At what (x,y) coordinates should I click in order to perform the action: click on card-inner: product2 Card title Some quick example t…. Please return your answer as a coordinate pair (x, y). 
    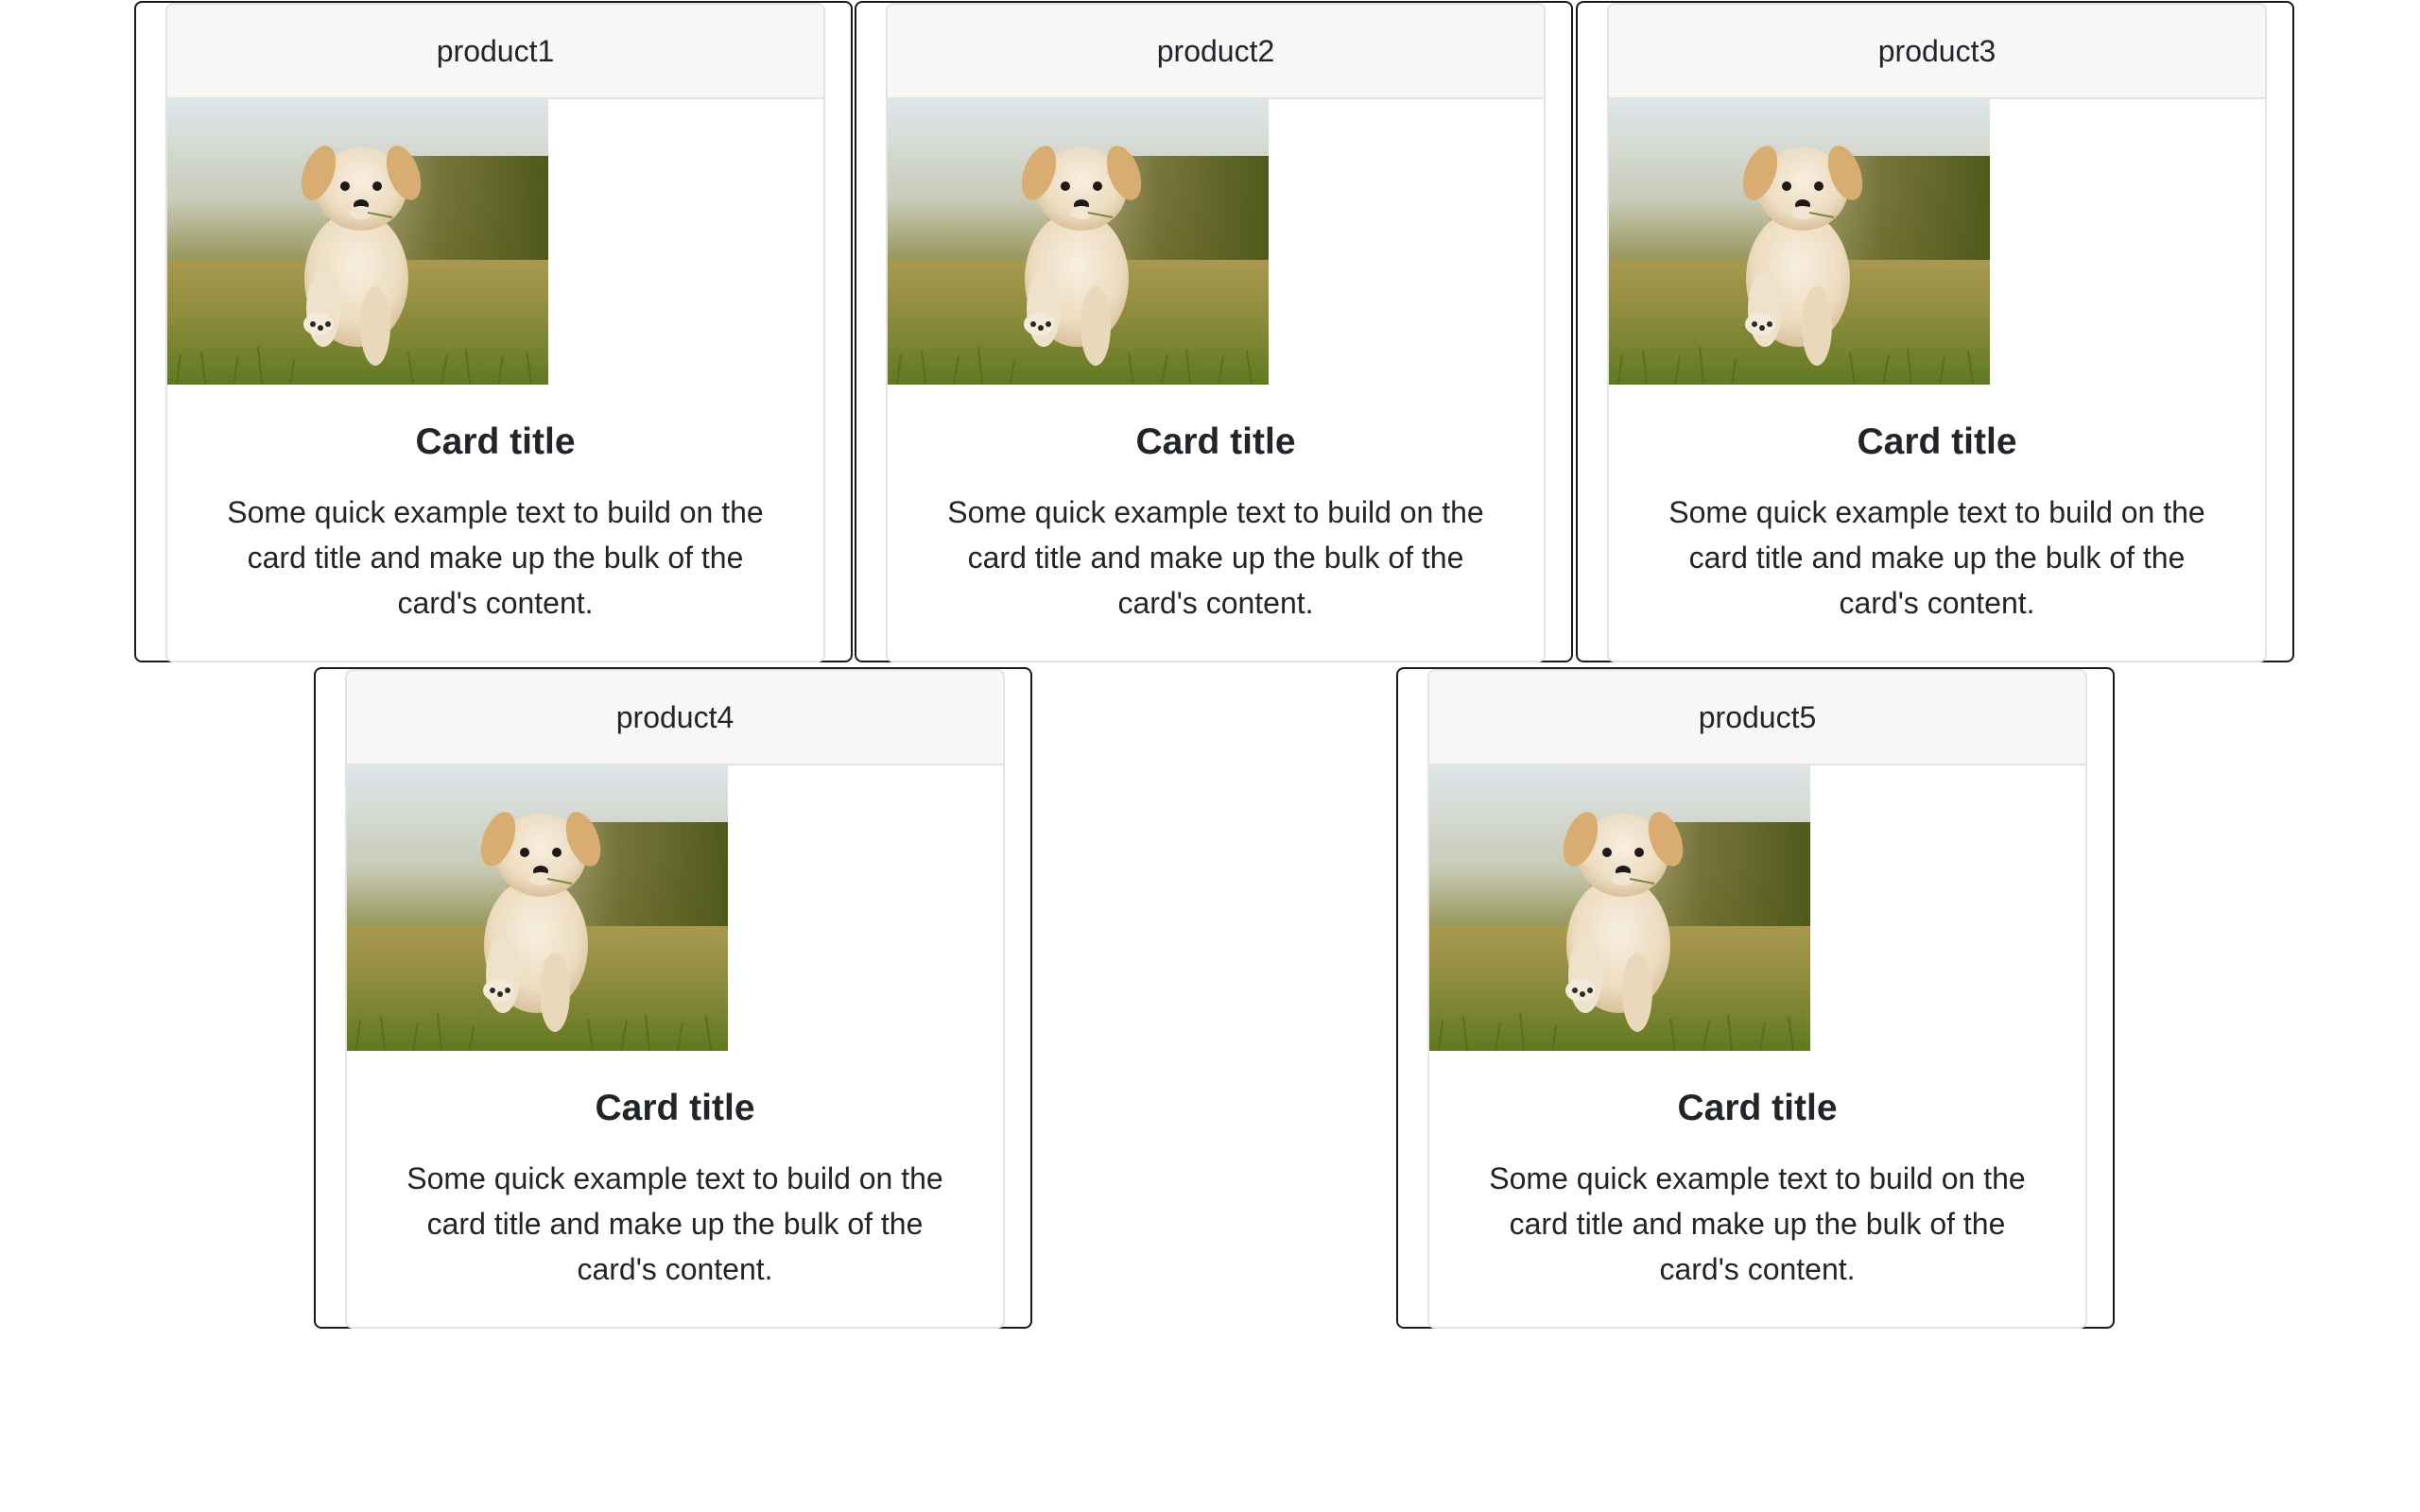
    Looking at the image, I should click on (1216, 332).